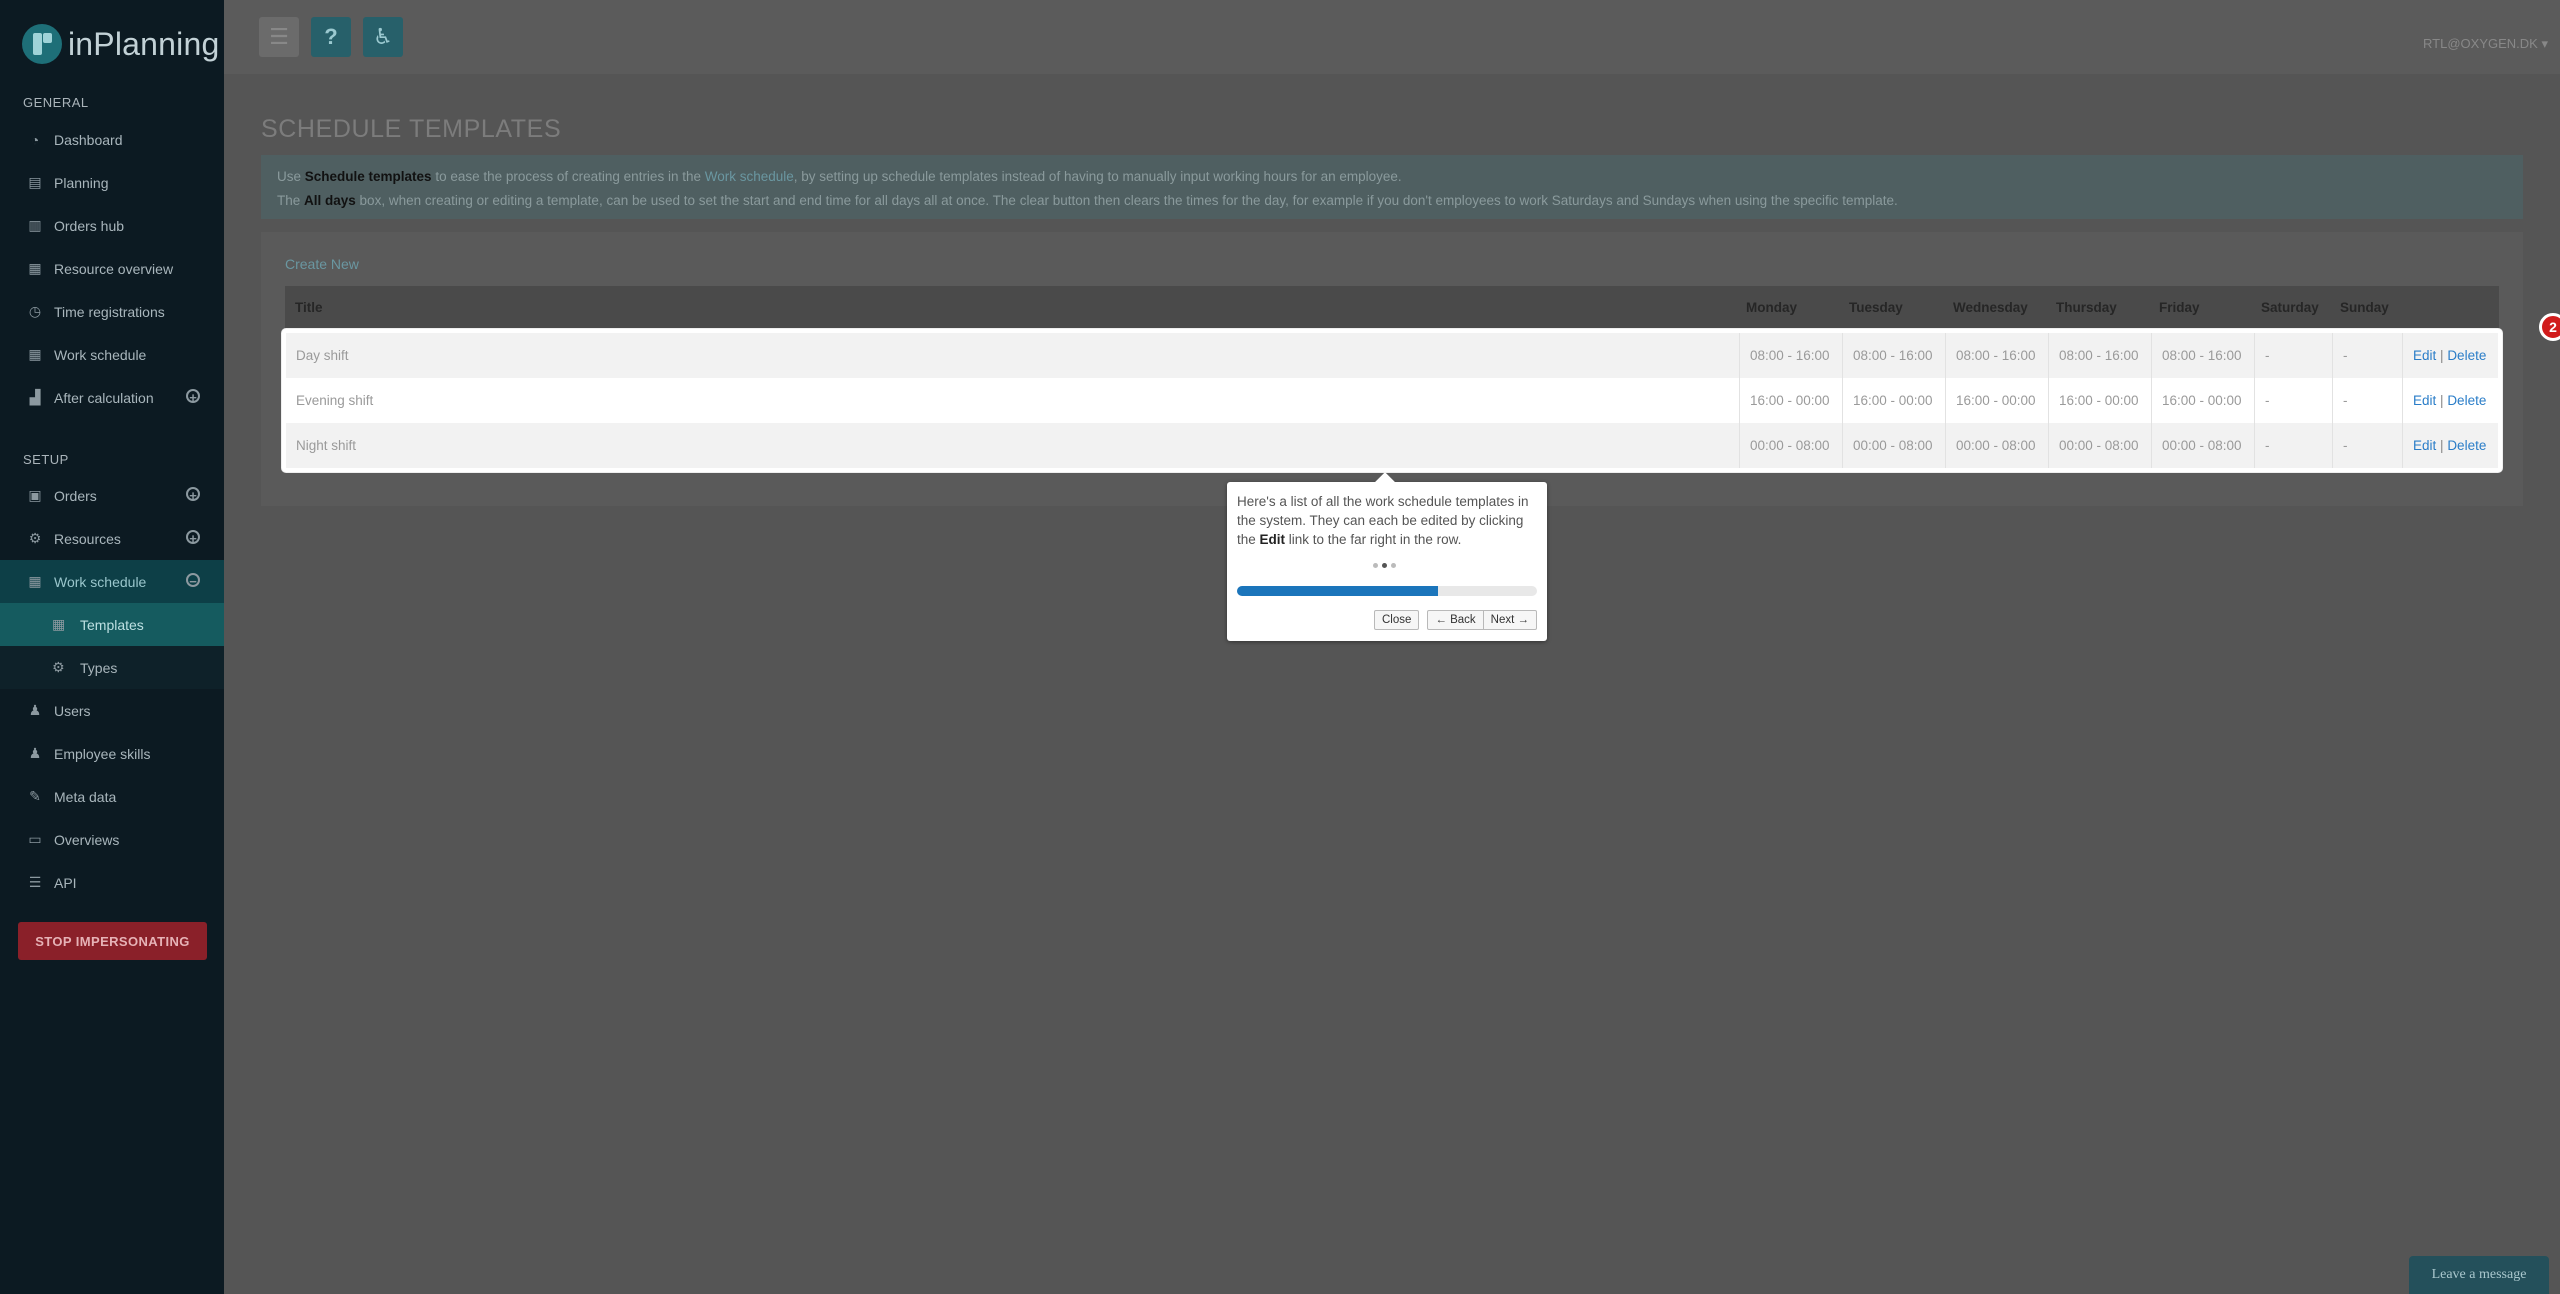 Image resolution: width=2560 pixels, height=1294 pixels. I want to click on sidebar-item-label: Users, so click(72, 710).